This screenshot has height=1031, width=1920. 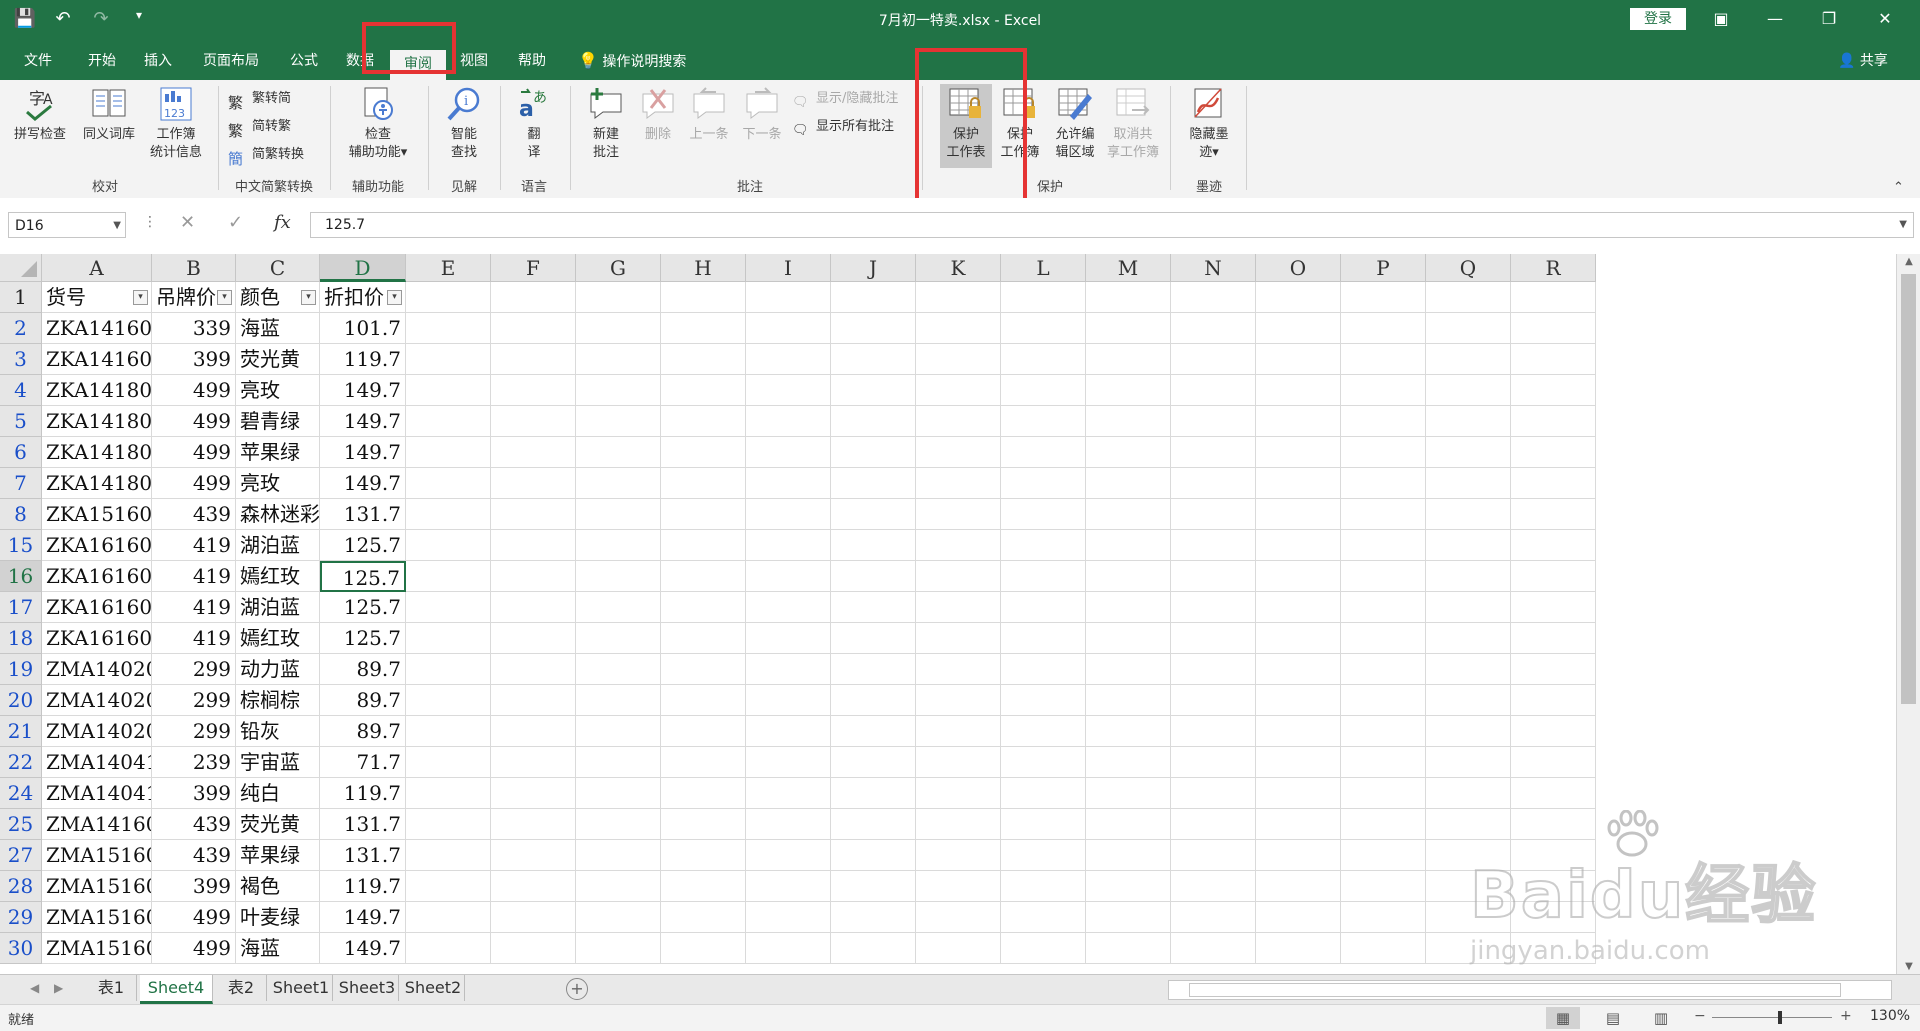 What do you see at coordinates (21, 514) in the screenshot?
I see `row-header: 8` at bounding box center [21, 514].